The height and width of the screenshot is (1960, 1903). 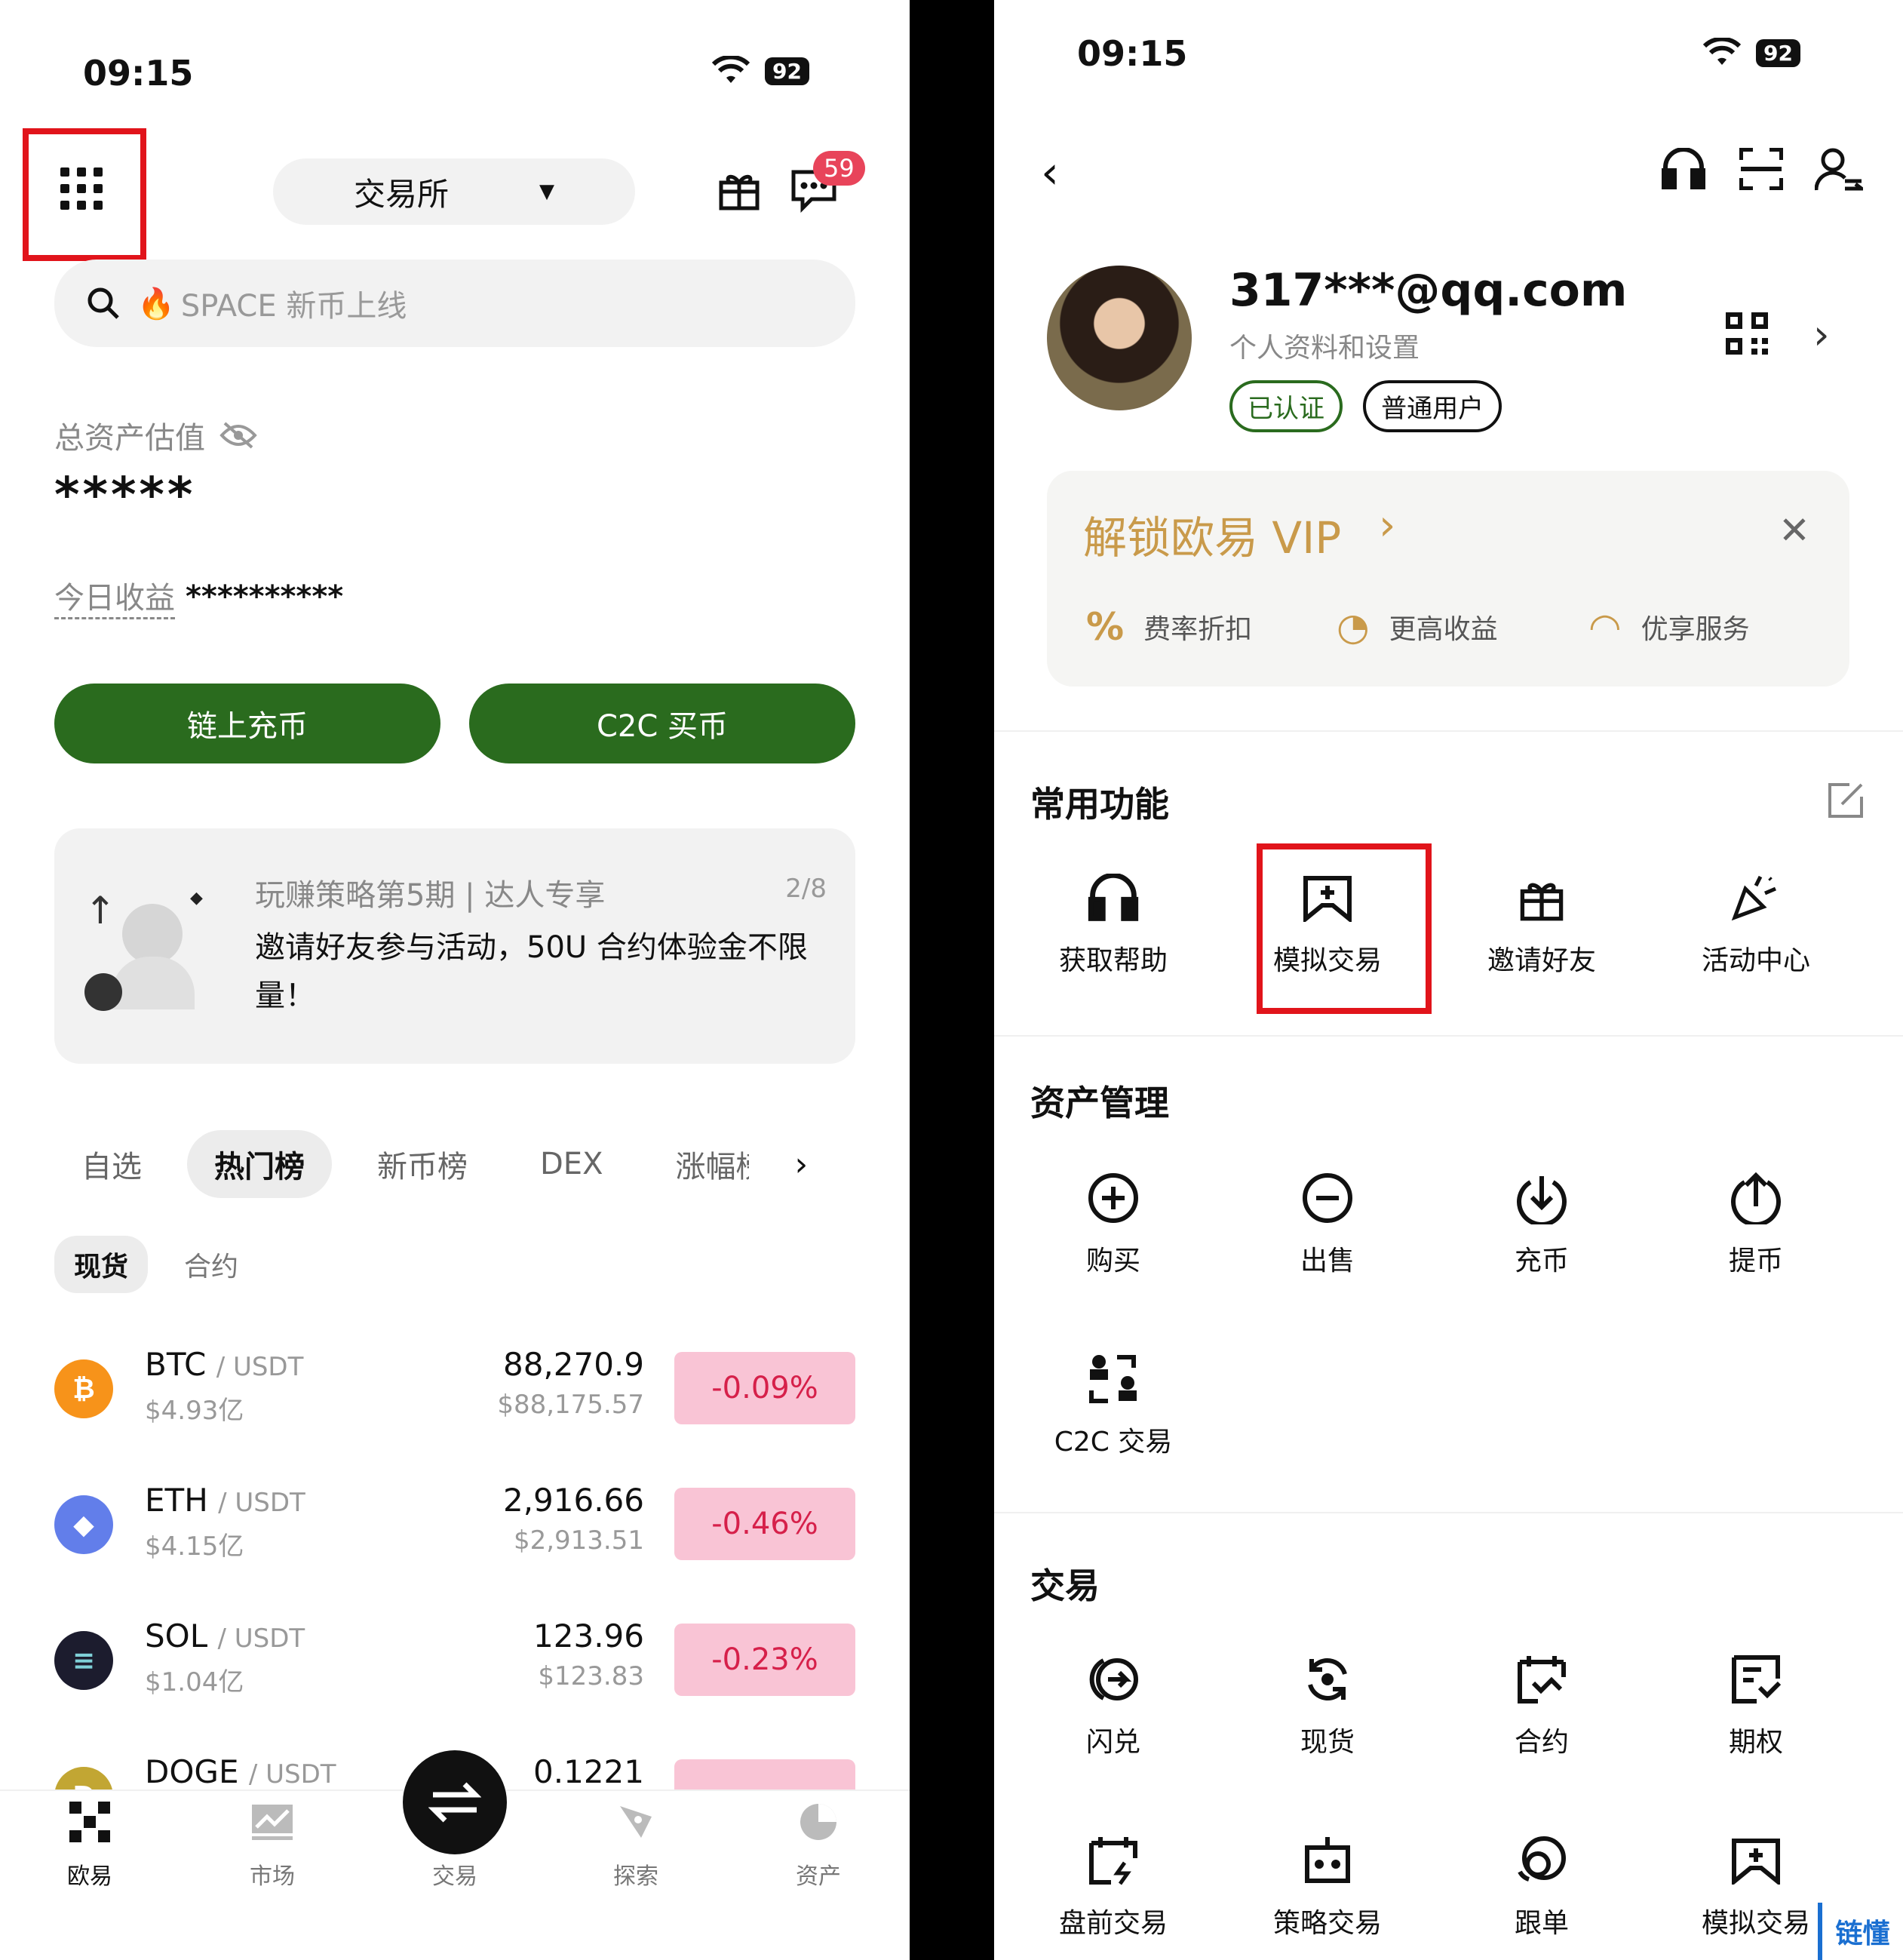 I want to click on symbol-text: ETH, so click(x=176, y=1500).